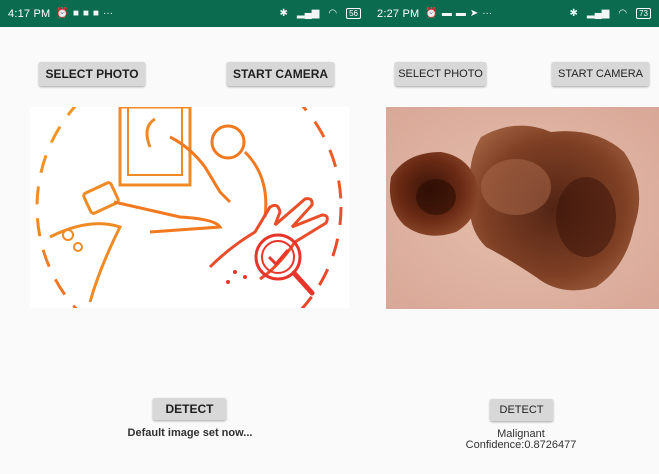 The height and width of the screenshot is (474, 659). I want to click on status-time: 2:27 PM, so click(398, 13).